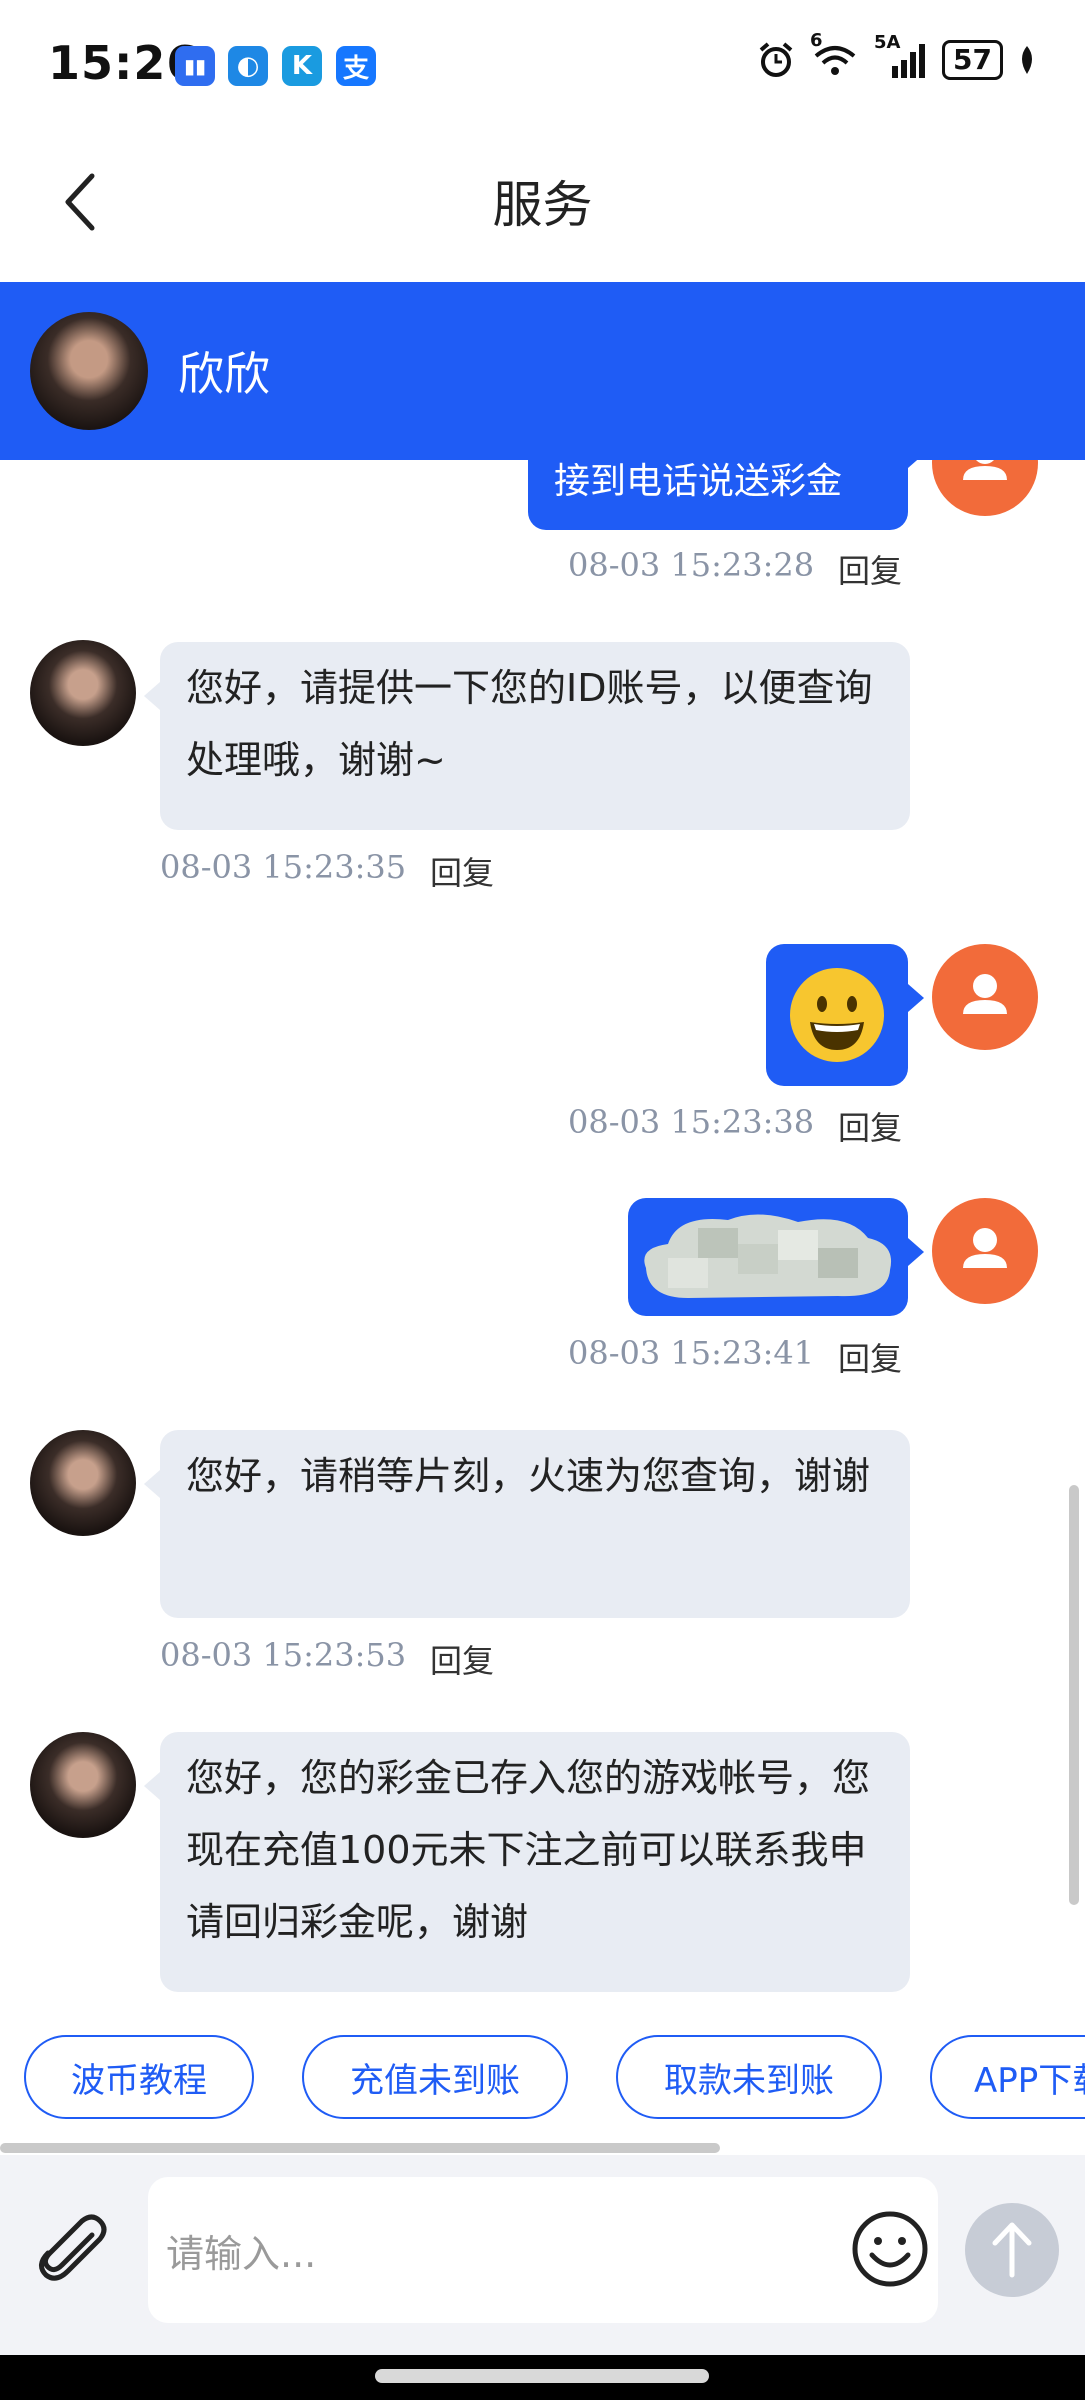 The image size is (1085, 2400). Describe the element at coordinates (776, 59) in the screenshot. I see `alarm-icon` at that location.